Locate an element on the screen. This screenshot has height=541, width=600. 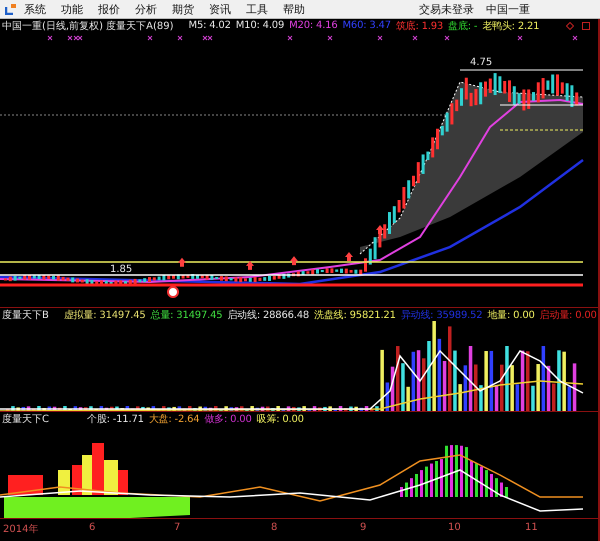
panel-title: 度量天下C is located at coordinates (25, 419).